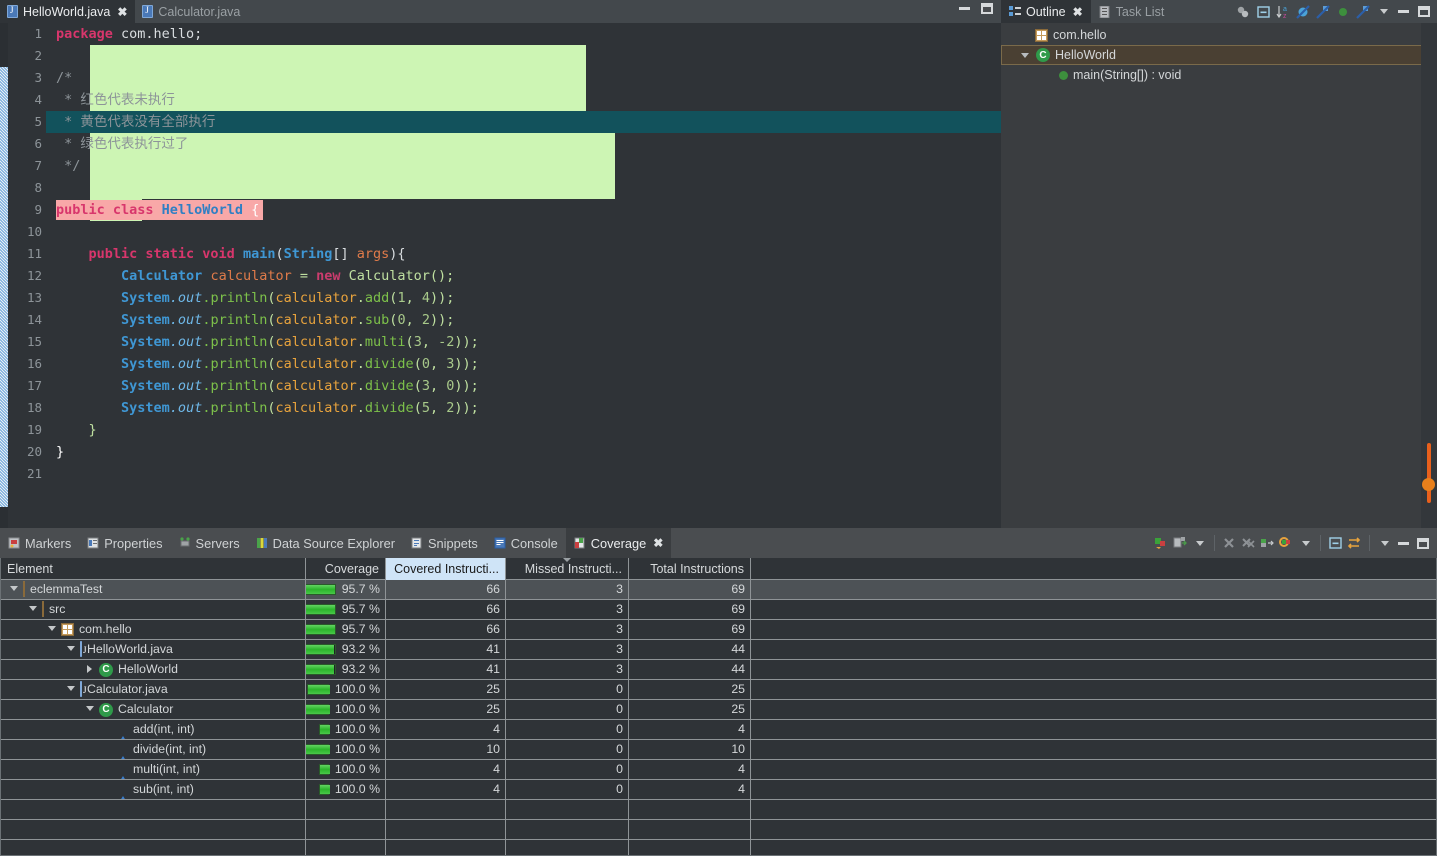 The width and height of the screenshot is (1437, 856). Describe the element at coordinates (690, 689) in the screenshot. I see `cell-total-instructions: 25` at that location.